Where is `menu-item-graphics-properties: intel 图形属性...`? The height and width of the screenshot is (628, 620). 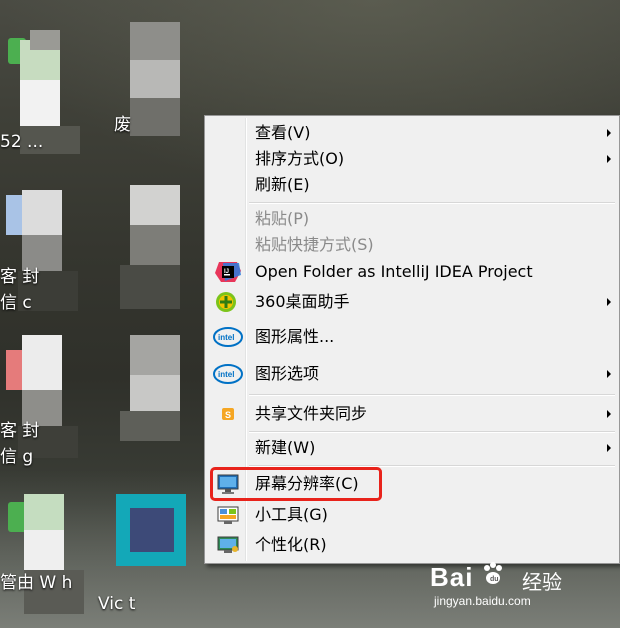 menu-item-graphics-properties: intel 图形属性... is located at coordinates (412, 337).